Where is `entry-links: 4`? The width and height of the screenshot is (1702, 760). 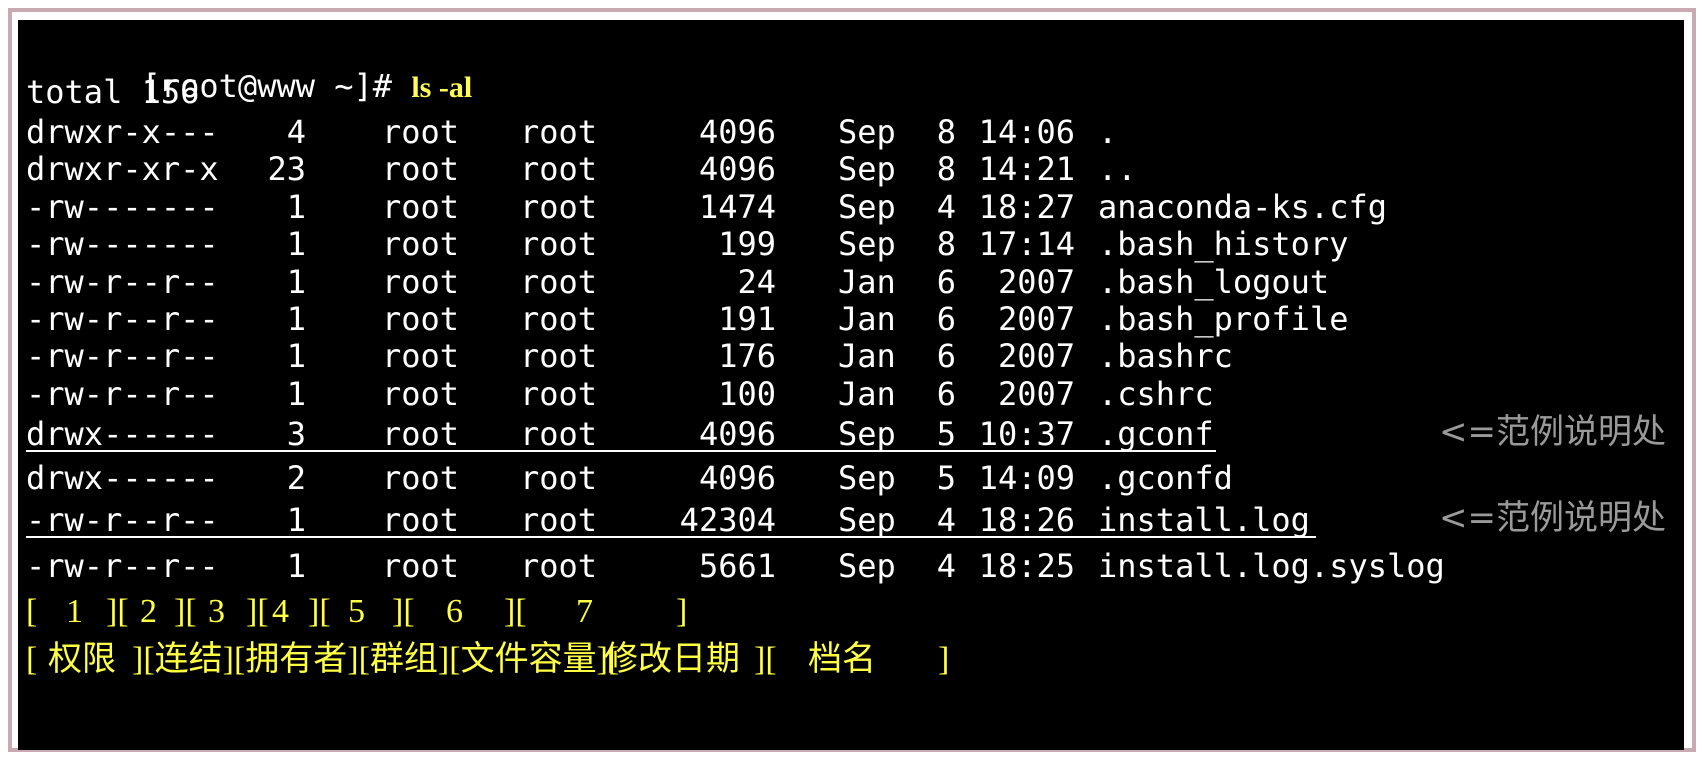
entry-links: 4 is located at coordinates (296, 132).